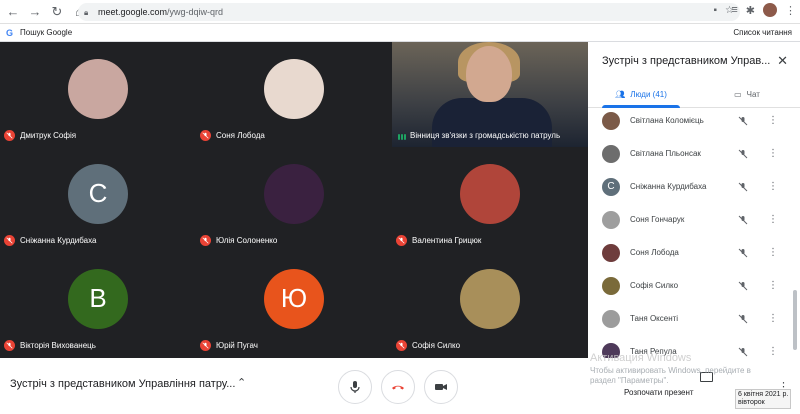 The image size is (800, 414). I want to click on person-name: Світлана Коломієць, so click(667, 120).